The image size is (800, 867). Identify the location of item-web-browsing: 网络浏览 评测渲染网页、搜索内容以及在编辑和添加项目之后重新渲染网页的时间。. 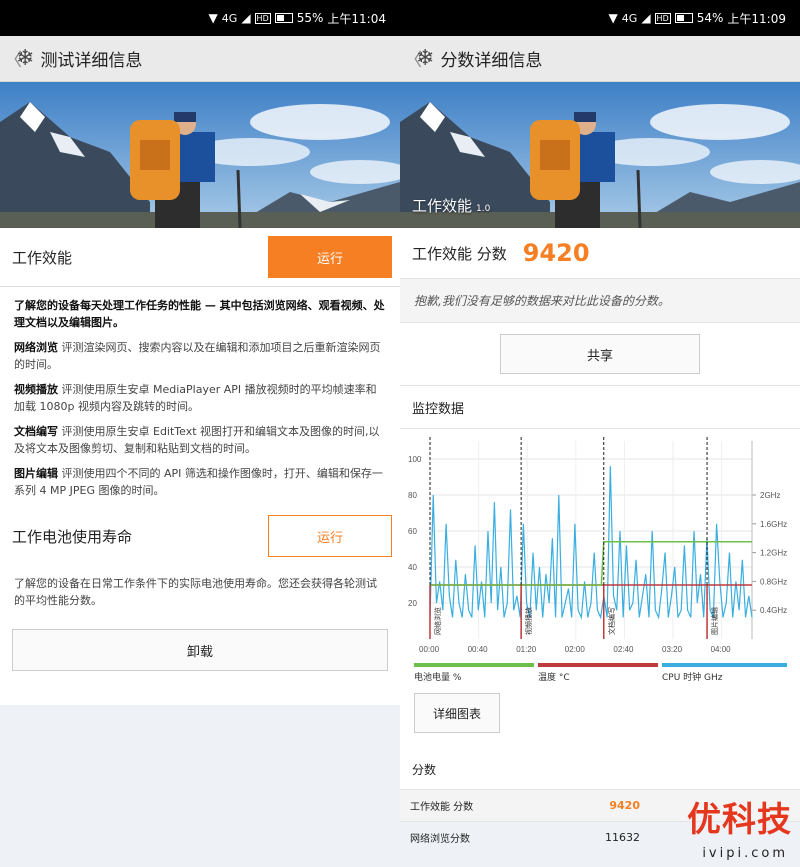
(200, 356).